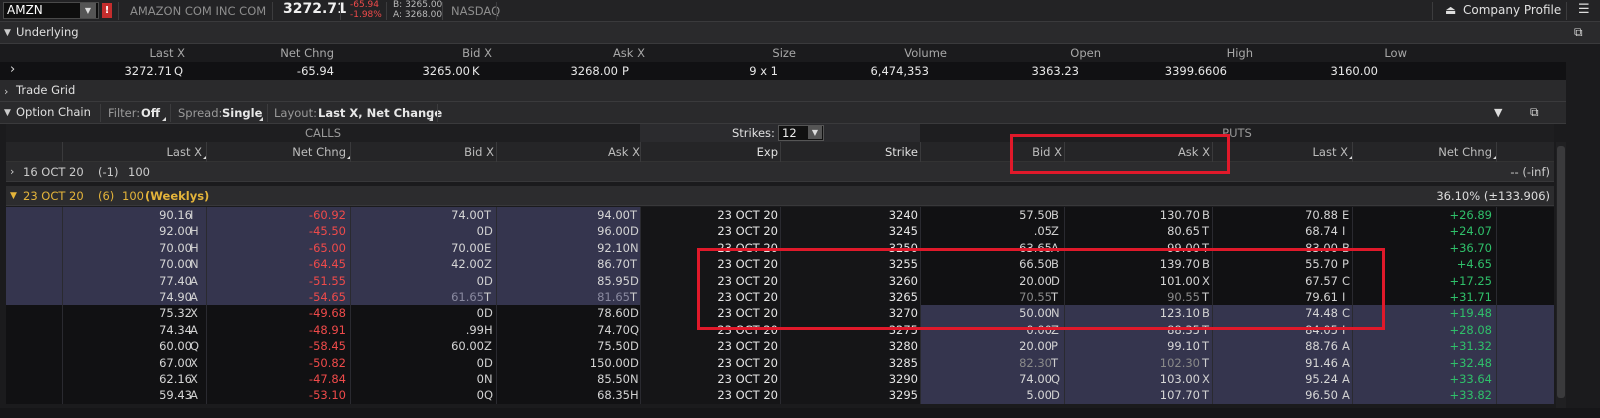 The height and width of the screenshot is (418, 1600). What do you see at coordinates (613, 313) in the screenshot?
I see `call-ask: 78.60` at bounding box center [613, 313].